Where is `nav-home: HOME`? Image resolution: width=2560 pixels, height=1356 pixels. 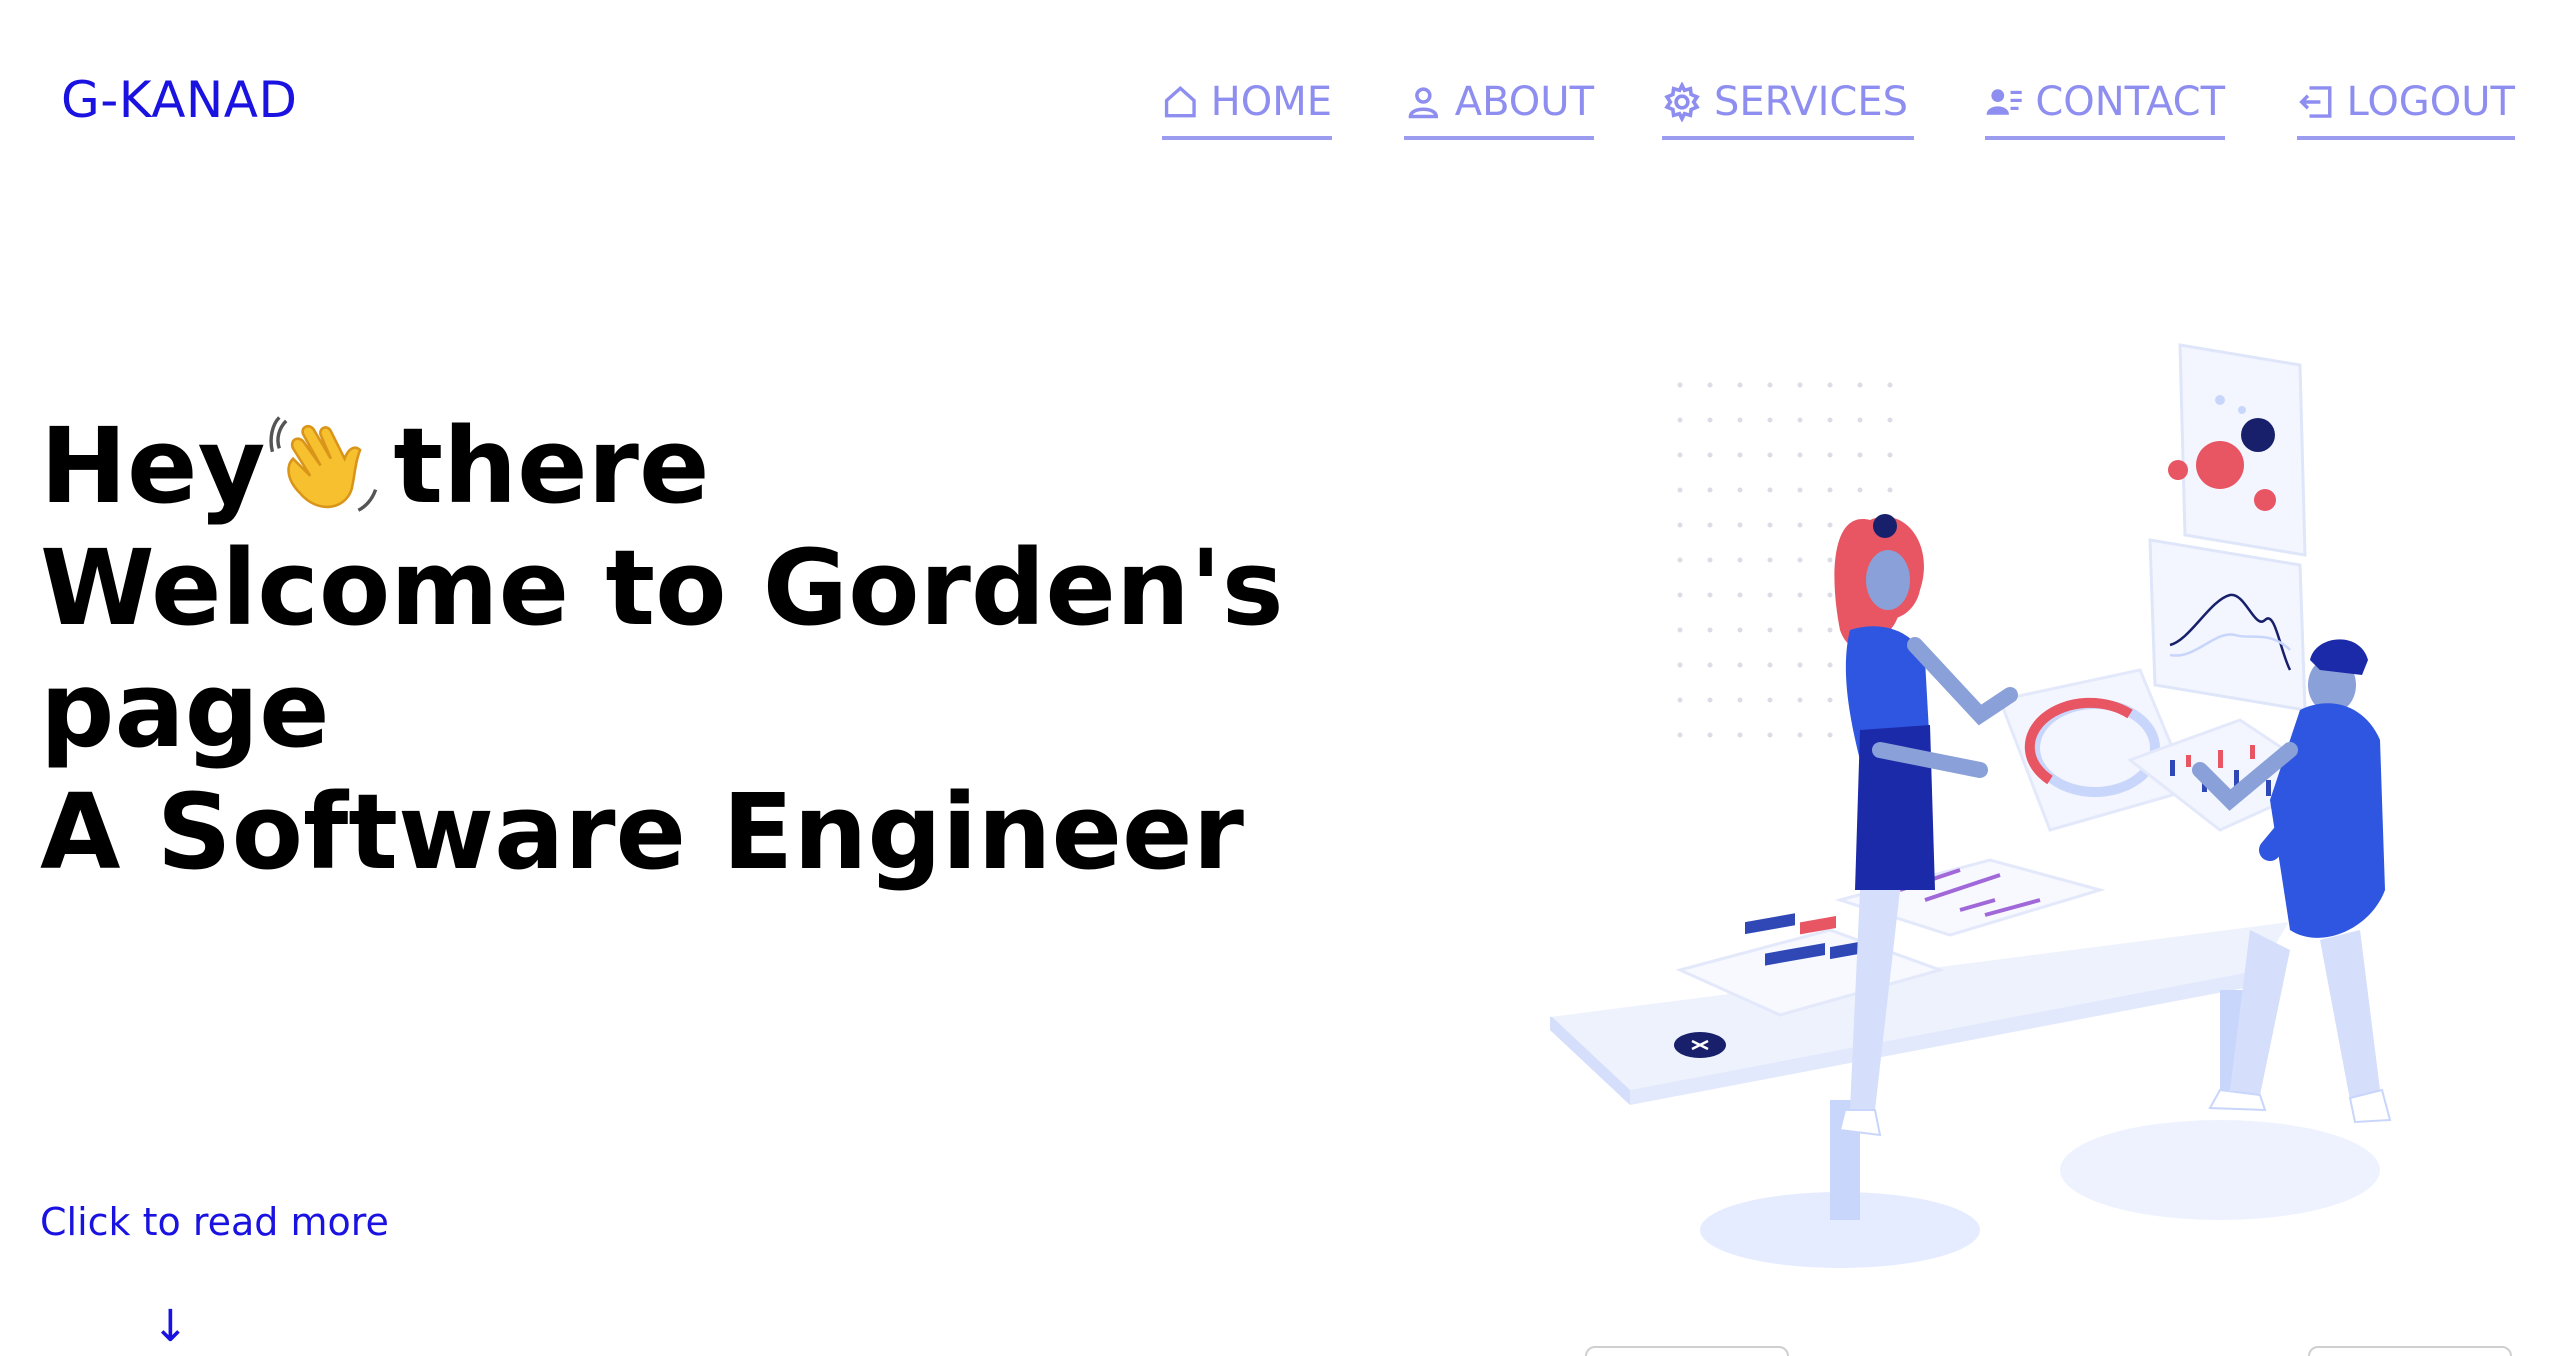 nav-home: HOME is located at coordinates (1247, 105).